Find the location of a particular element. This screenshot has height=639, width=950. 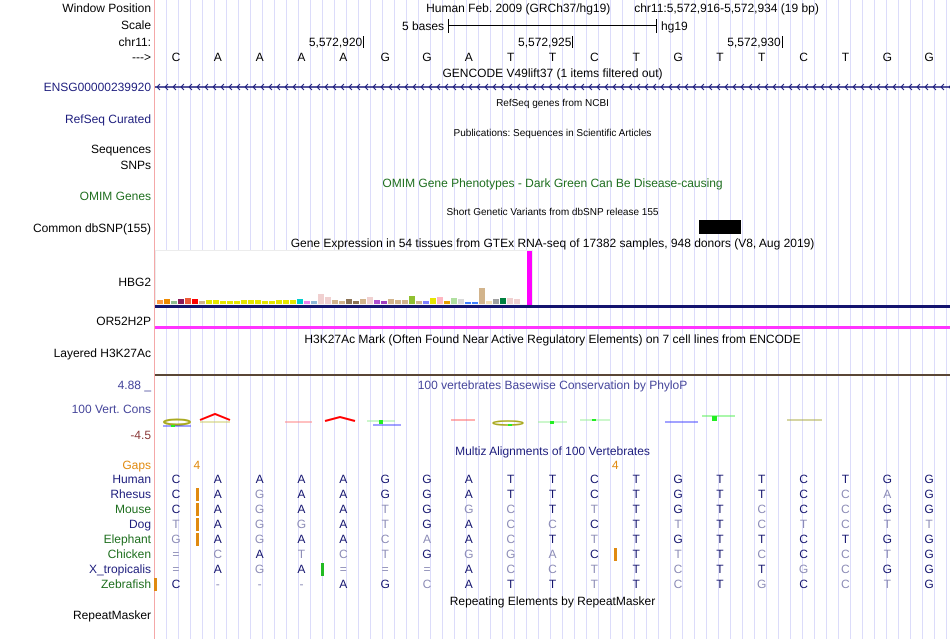

track-title: Repeating Elements by RepeatMasker is located at coordinates (553, 601).